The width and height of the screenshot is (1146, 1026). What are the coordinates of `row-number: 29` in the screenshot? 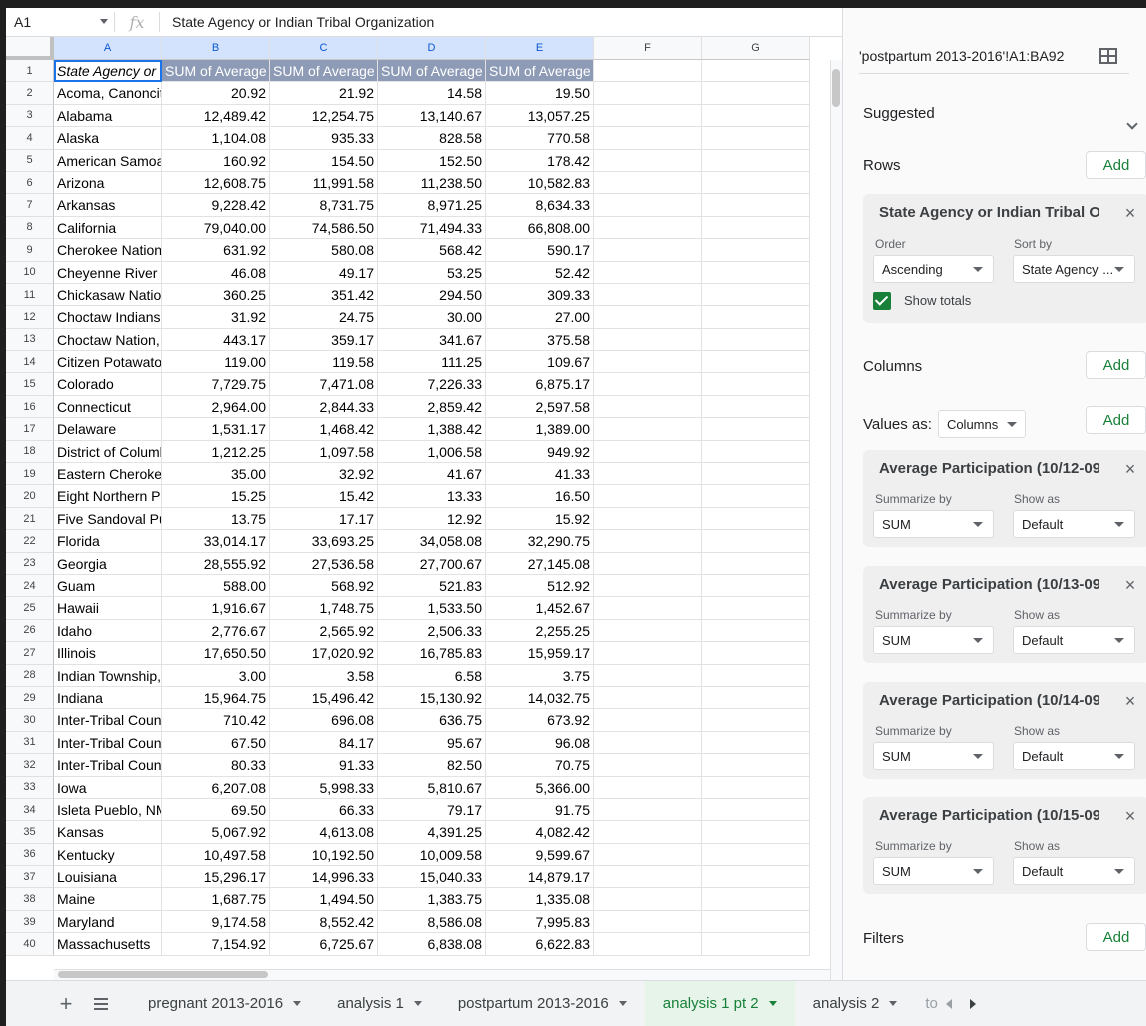 It's located at (30, 698).